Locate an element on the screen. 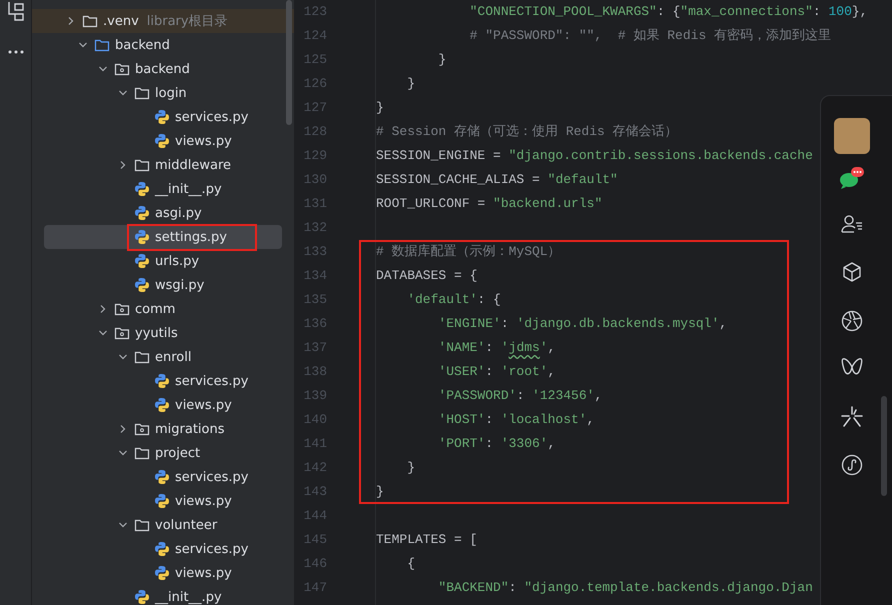 The image size is (892, 605). tree-item: settings.py is located at coordinates (163, 237).